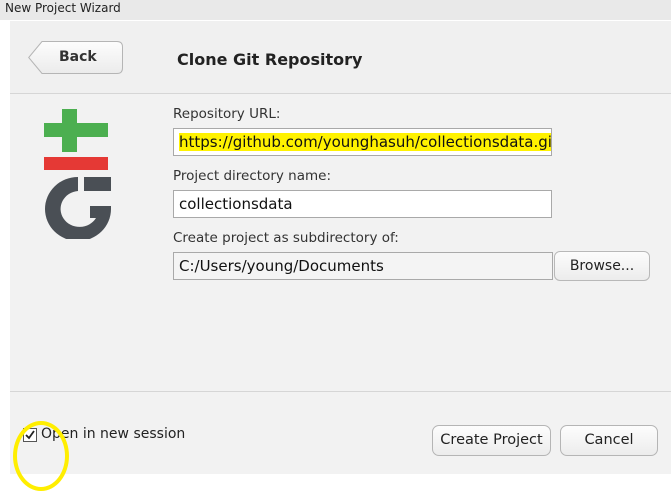 The height and width of the screenshot is (491, 671). What do you see at coordinates (270, 59) in the screenshot?
I see `page-title: Clone Git Repository` at bounding box center [270, 59].